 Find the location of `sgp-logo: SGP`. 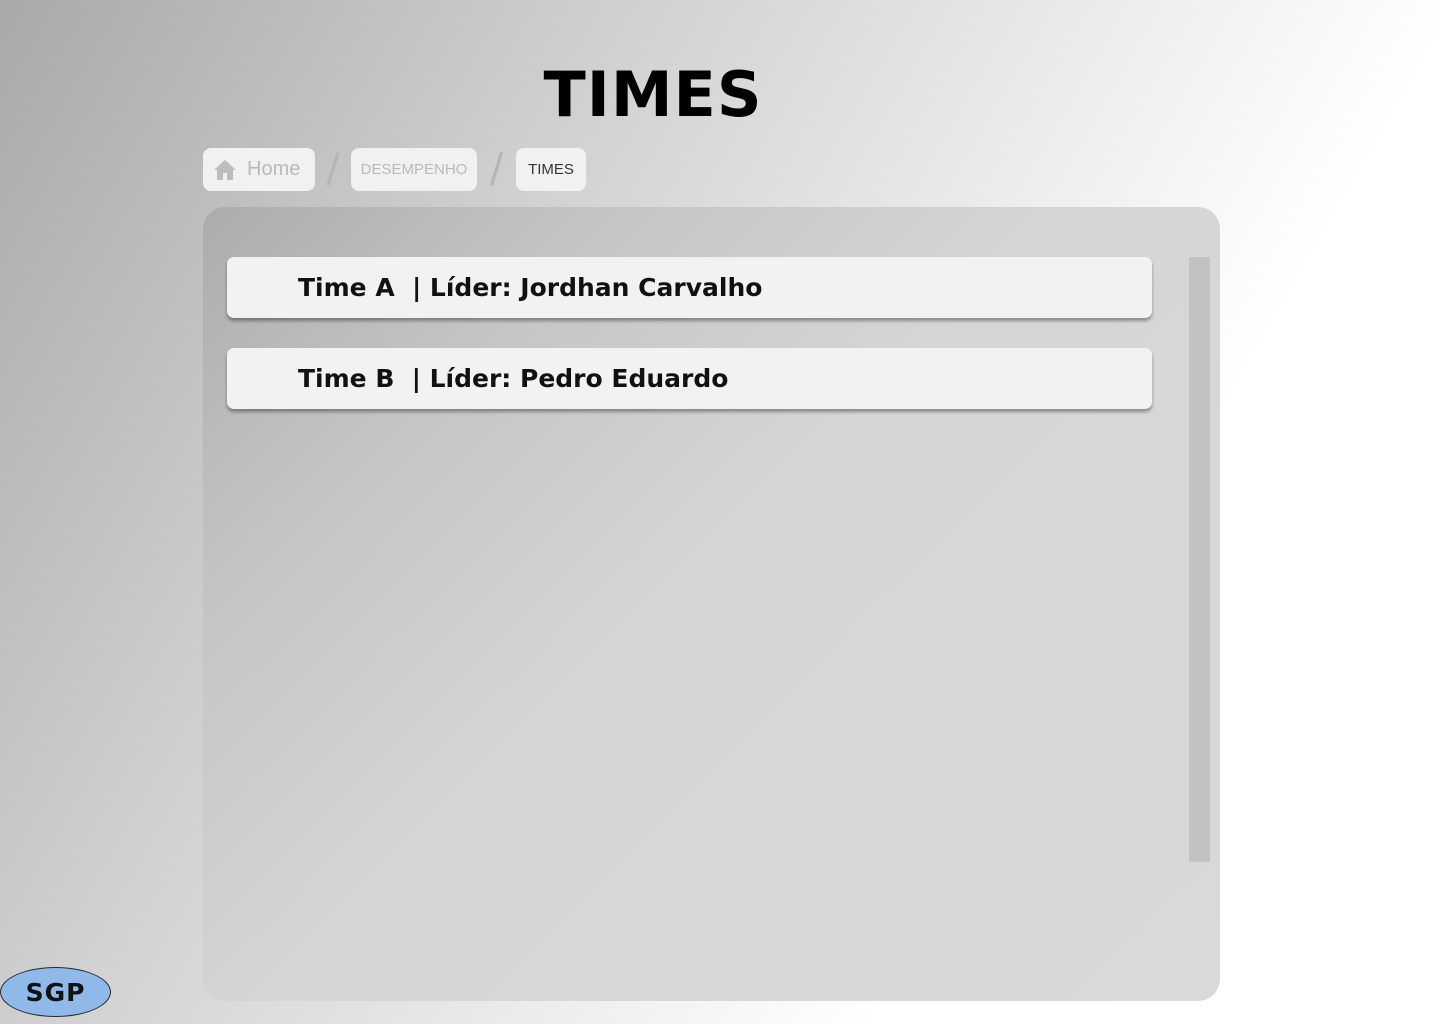

sgp-logo: SGP is located at coordinates (55, 992).